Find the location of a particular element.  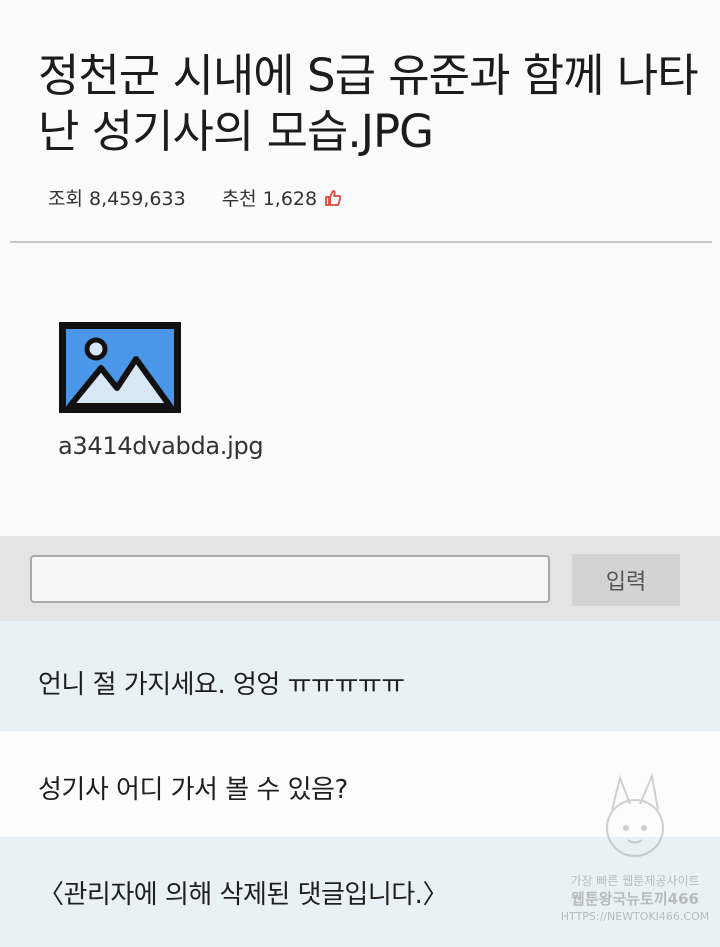

like-count: 추천 1,628 is located at coordinates (269, 199).